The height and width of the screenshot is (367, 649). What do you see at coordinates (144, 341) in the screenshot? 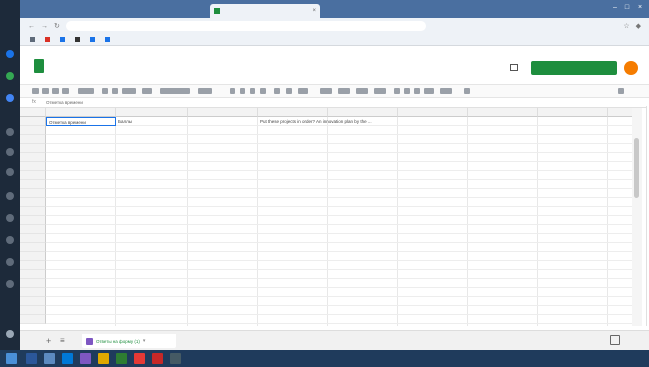
I see `chevron-down-icon: ▾` at bounding box center [144, 341].